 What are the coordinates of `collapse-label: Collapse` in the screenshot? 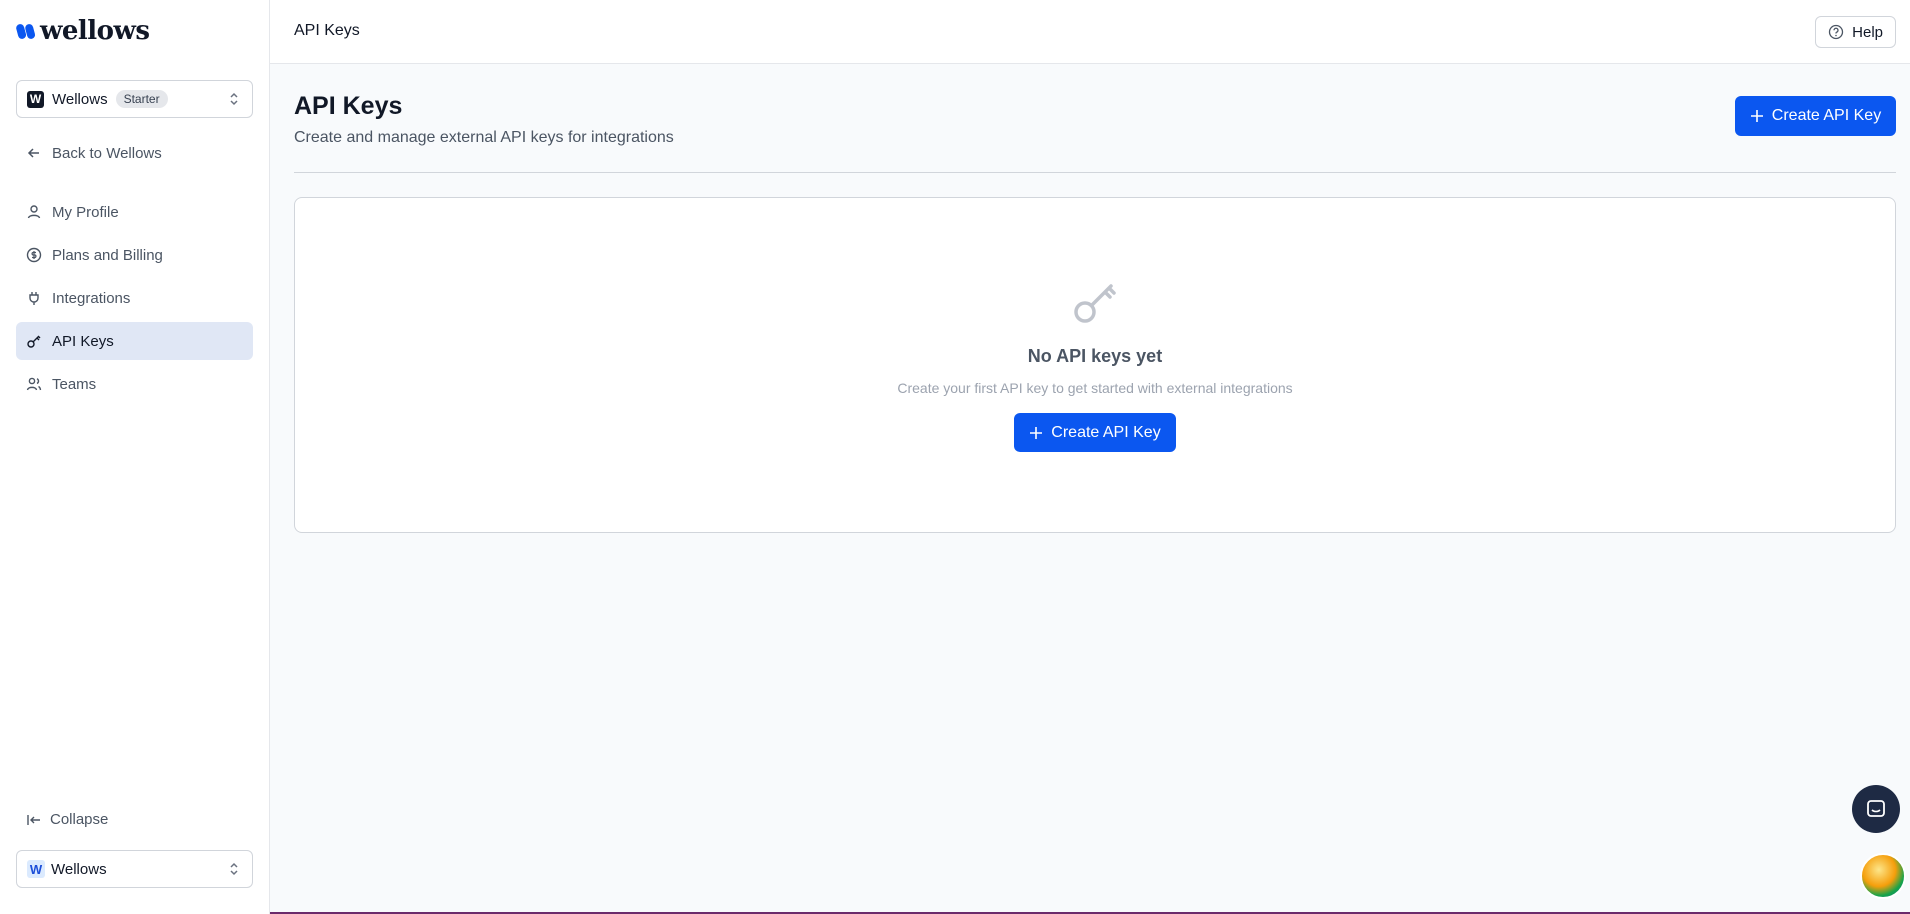 It's located at (79, 819).